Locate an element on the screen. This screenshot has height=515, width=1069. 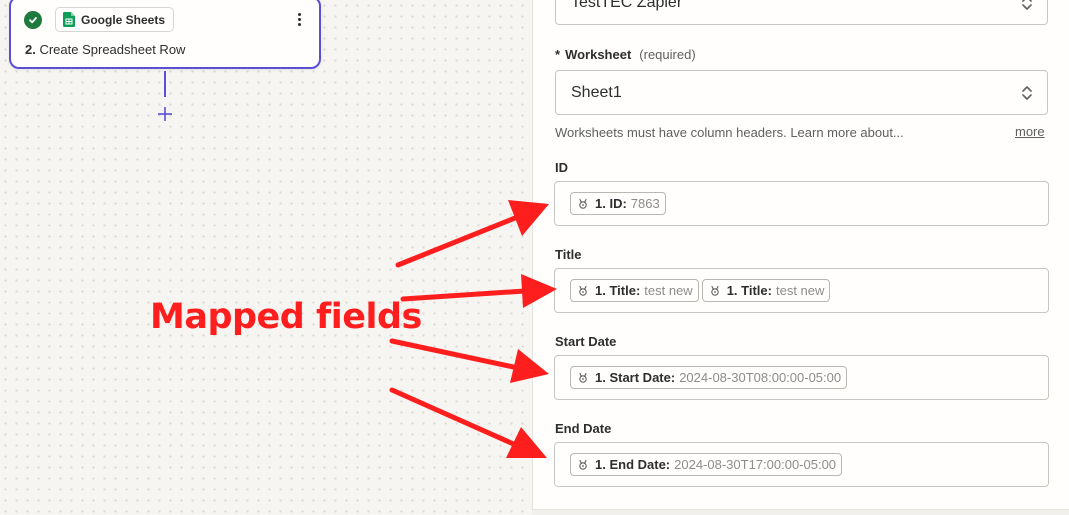
more-link: more is located at coordinates (1030, 131).